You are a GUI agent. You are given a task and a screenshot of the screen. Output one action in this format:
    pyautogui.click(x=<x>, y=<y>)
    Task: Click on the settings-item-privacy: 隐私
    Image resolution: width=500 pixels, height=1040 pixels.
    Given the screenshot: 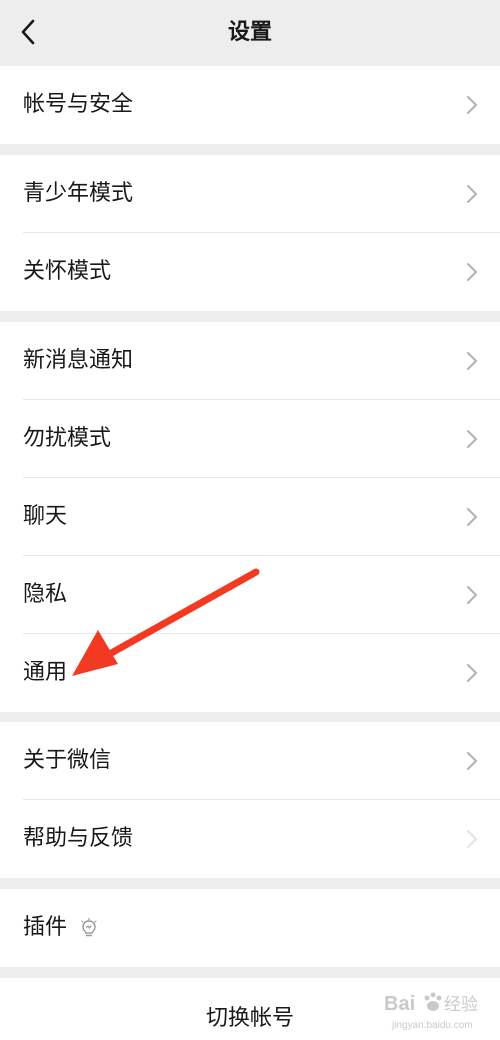 What is the action you would take?
    pyautogui.click(x=250, y=595)
    